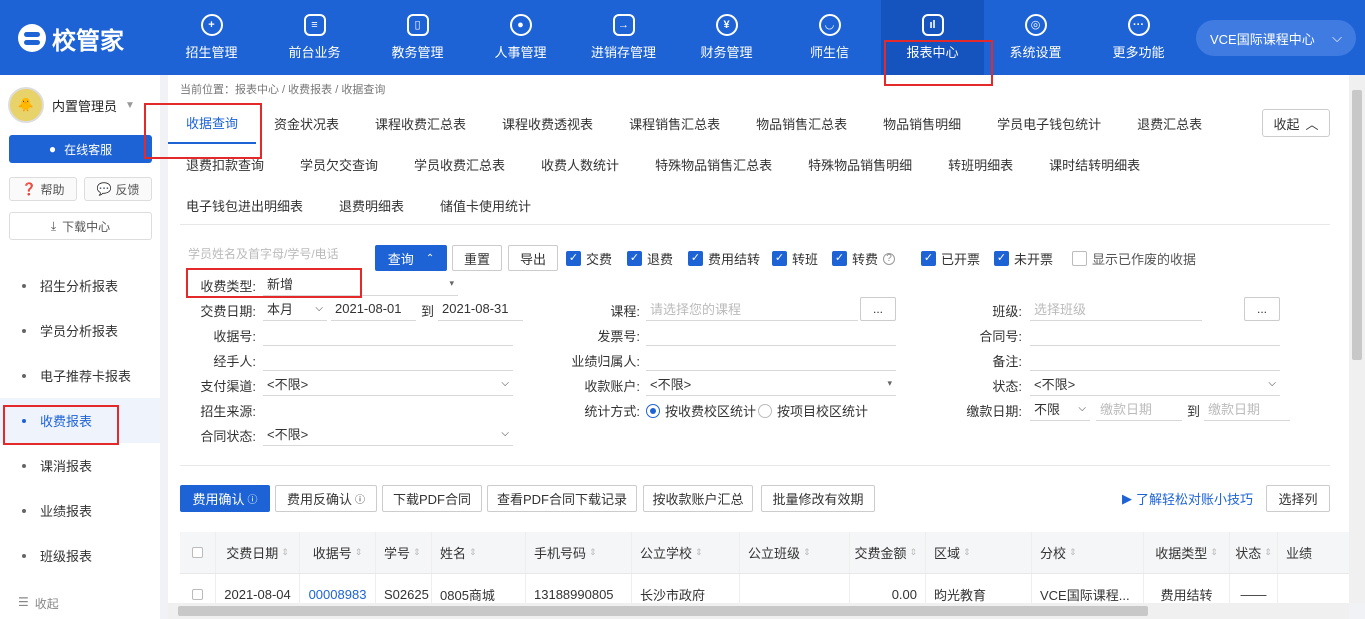 This screenshot has width=1365, height=619. Describe the element at coordinates (80, 465) in the screenshot. I see `menu-item-lesson-report: 课消报表` at that location.